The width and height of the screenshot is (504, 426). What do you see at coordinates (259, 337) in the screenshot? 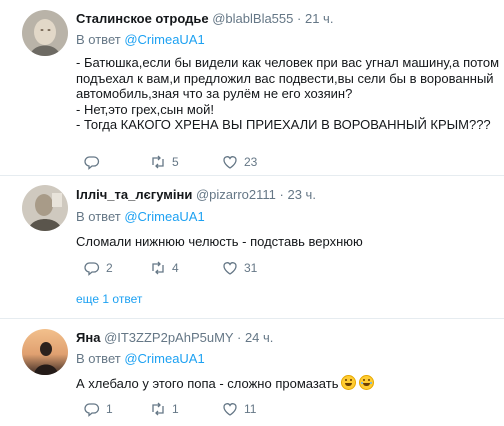
I see `timestamp: 24 ч.` at bounding box center [259, 337].